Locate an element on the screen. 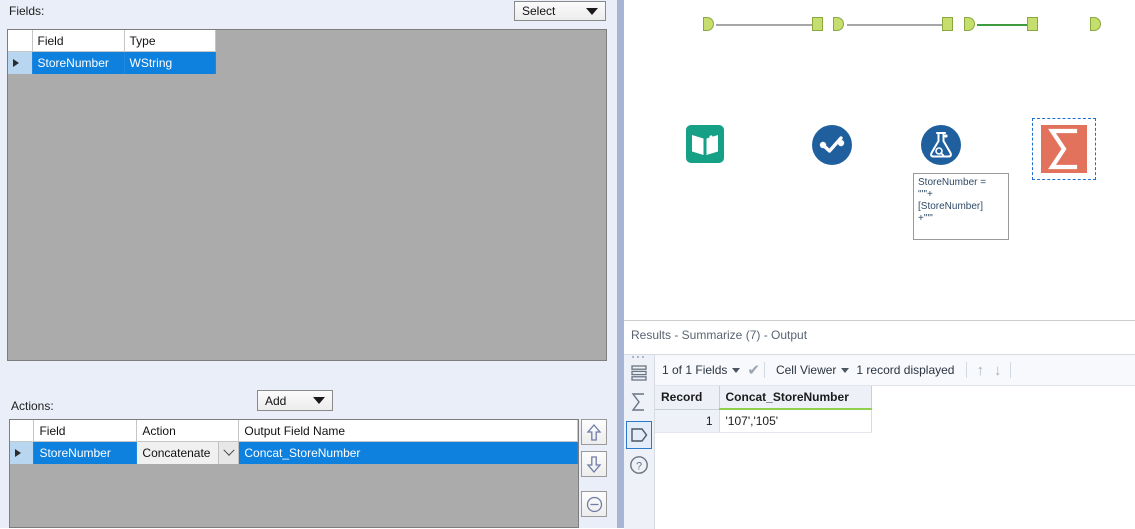 This screenshot has width=1135, height=529. add-dropdown-label: Add is located at coordinates (276, 400).